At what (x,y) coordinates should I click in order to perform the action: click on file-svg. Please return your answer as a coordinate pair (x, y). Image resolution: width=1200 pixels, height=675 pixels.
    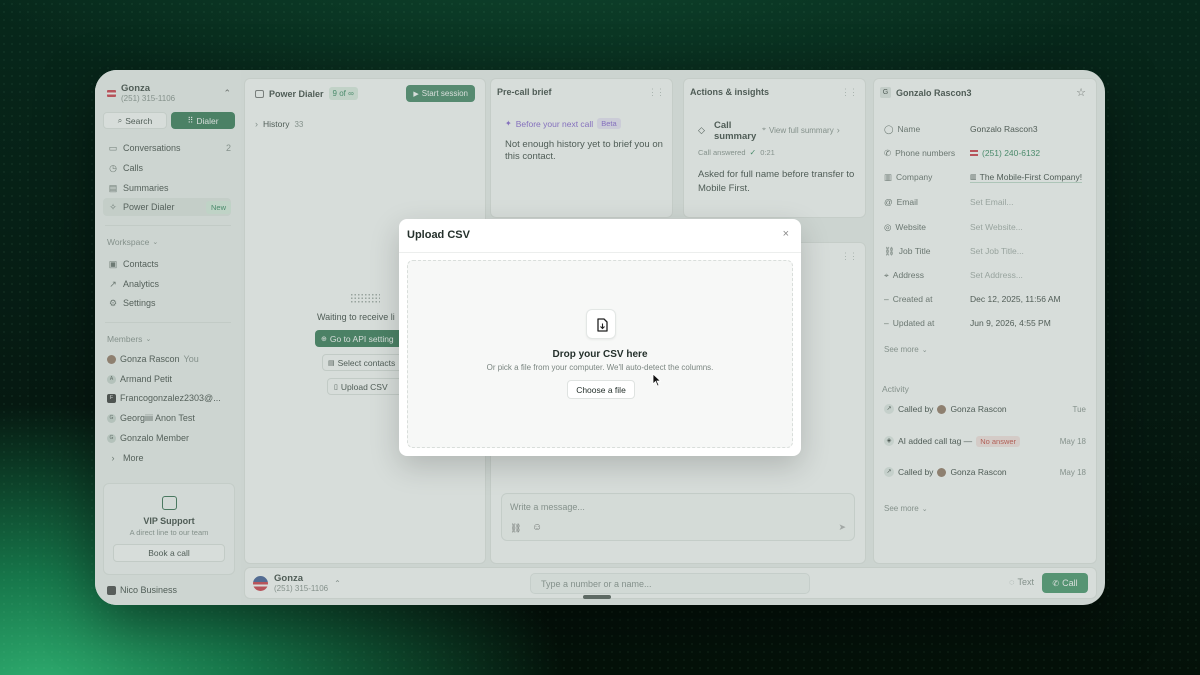
    Looking at the image, I should click on (602, 325).